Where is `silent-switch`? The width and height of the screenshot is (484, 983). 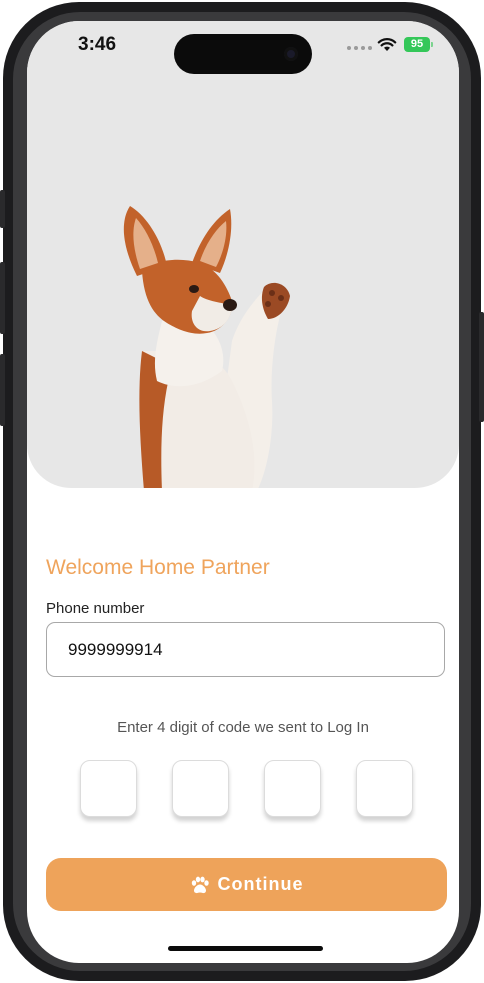 silent-switch is located at coordinates (2, 209).